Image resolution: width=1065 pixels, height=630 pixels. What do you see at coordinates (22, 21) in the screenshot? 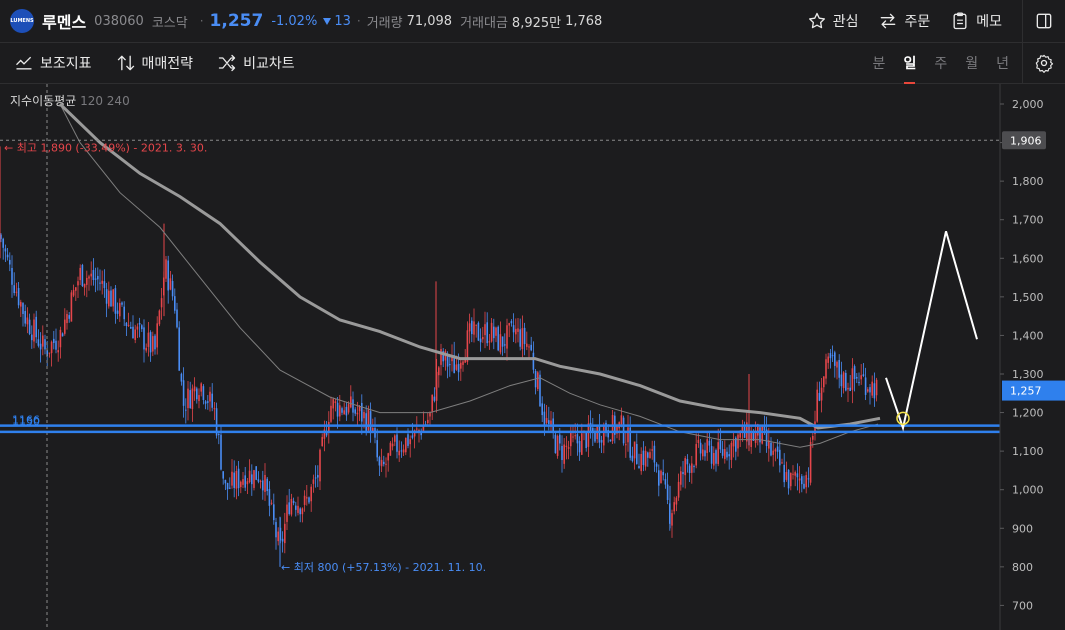
I see `company-logo: LUMENS` at bounding box center [22, 21].